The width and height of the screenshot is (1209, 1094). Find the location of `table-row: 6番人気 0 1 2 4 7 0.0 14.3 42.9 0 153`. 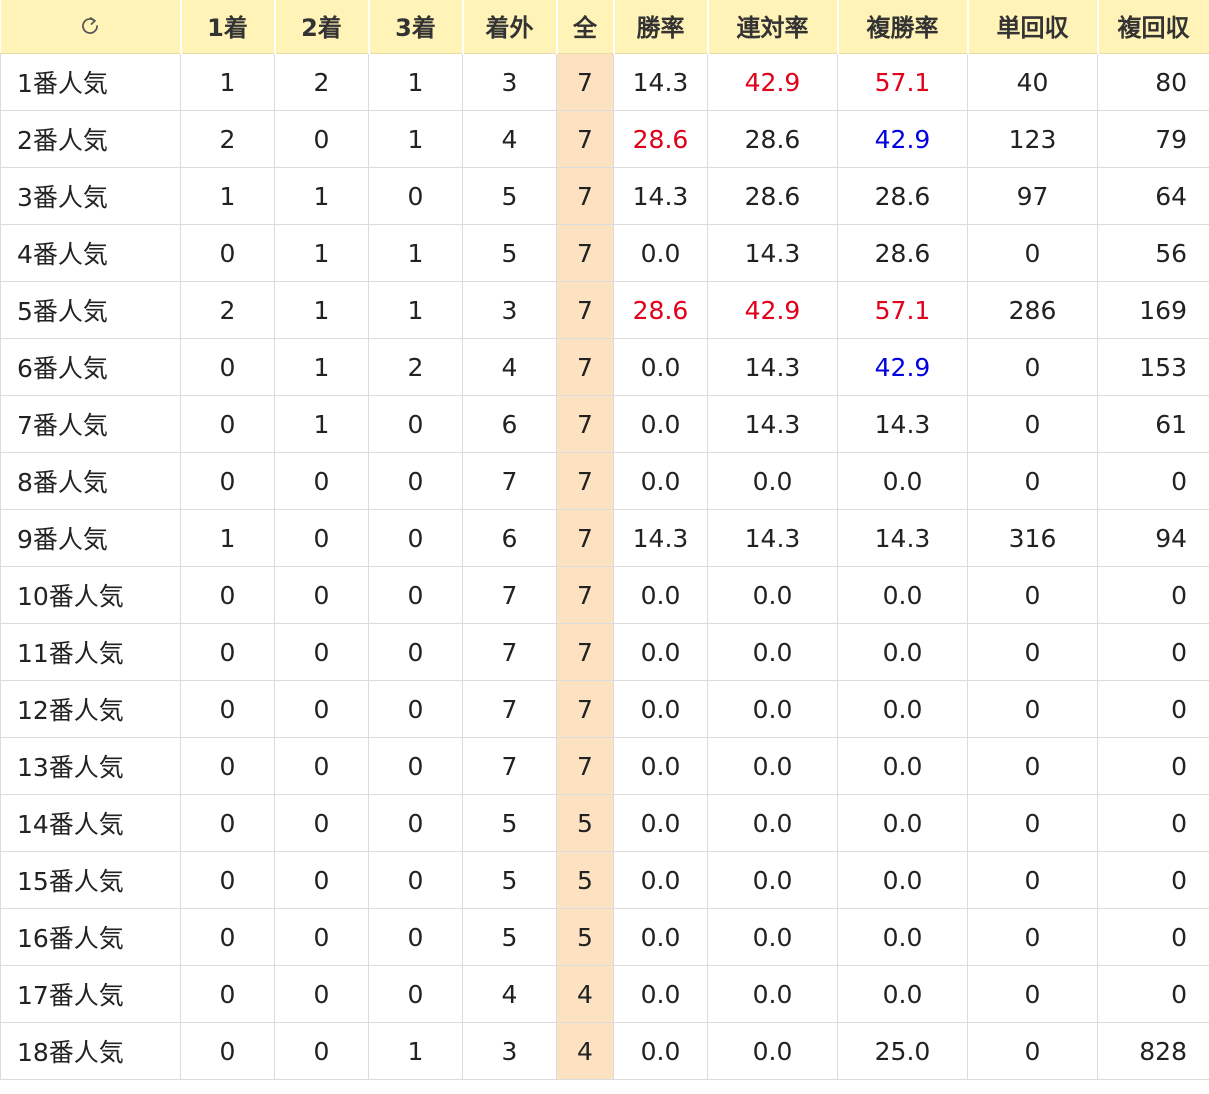

table-row: 6番人気 0 1 2 4 7 0.0 14.3 42.9 0 153 is located at coordinates (604, 367).